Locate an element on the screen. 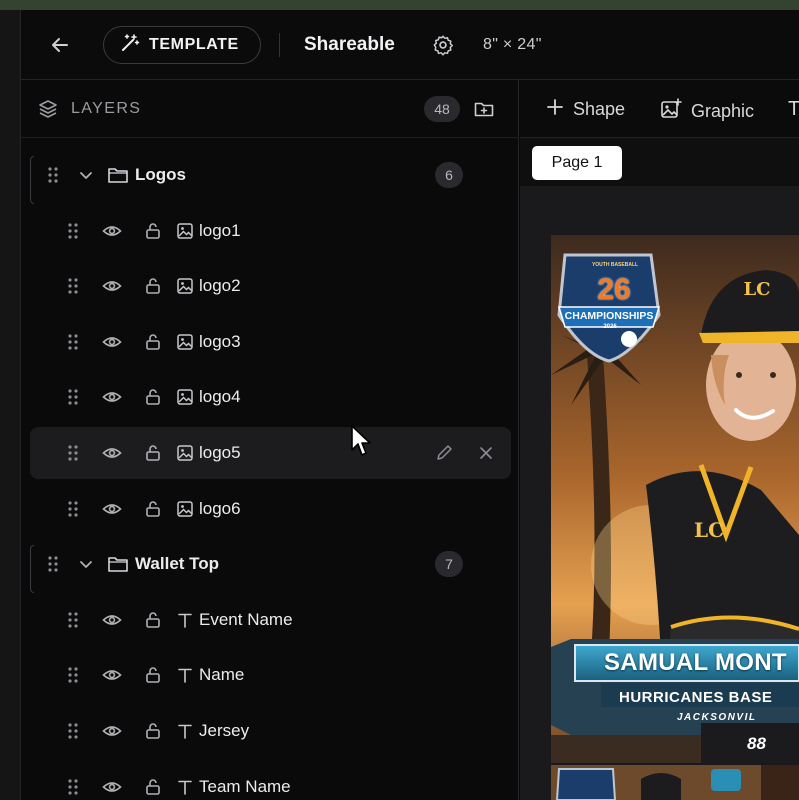 The image size is (799, 800). player-name: SAMUAL MONT is located at coordinates (695, 662).